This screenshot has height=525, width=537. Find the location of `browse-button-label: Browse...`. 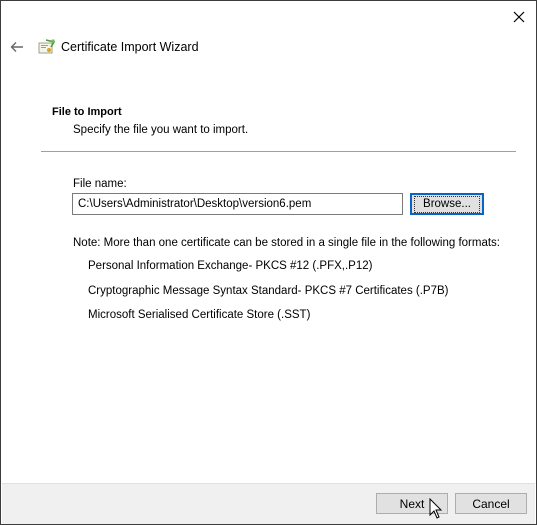

browse-button-label: Browse... is located at coordinates (447, 204).